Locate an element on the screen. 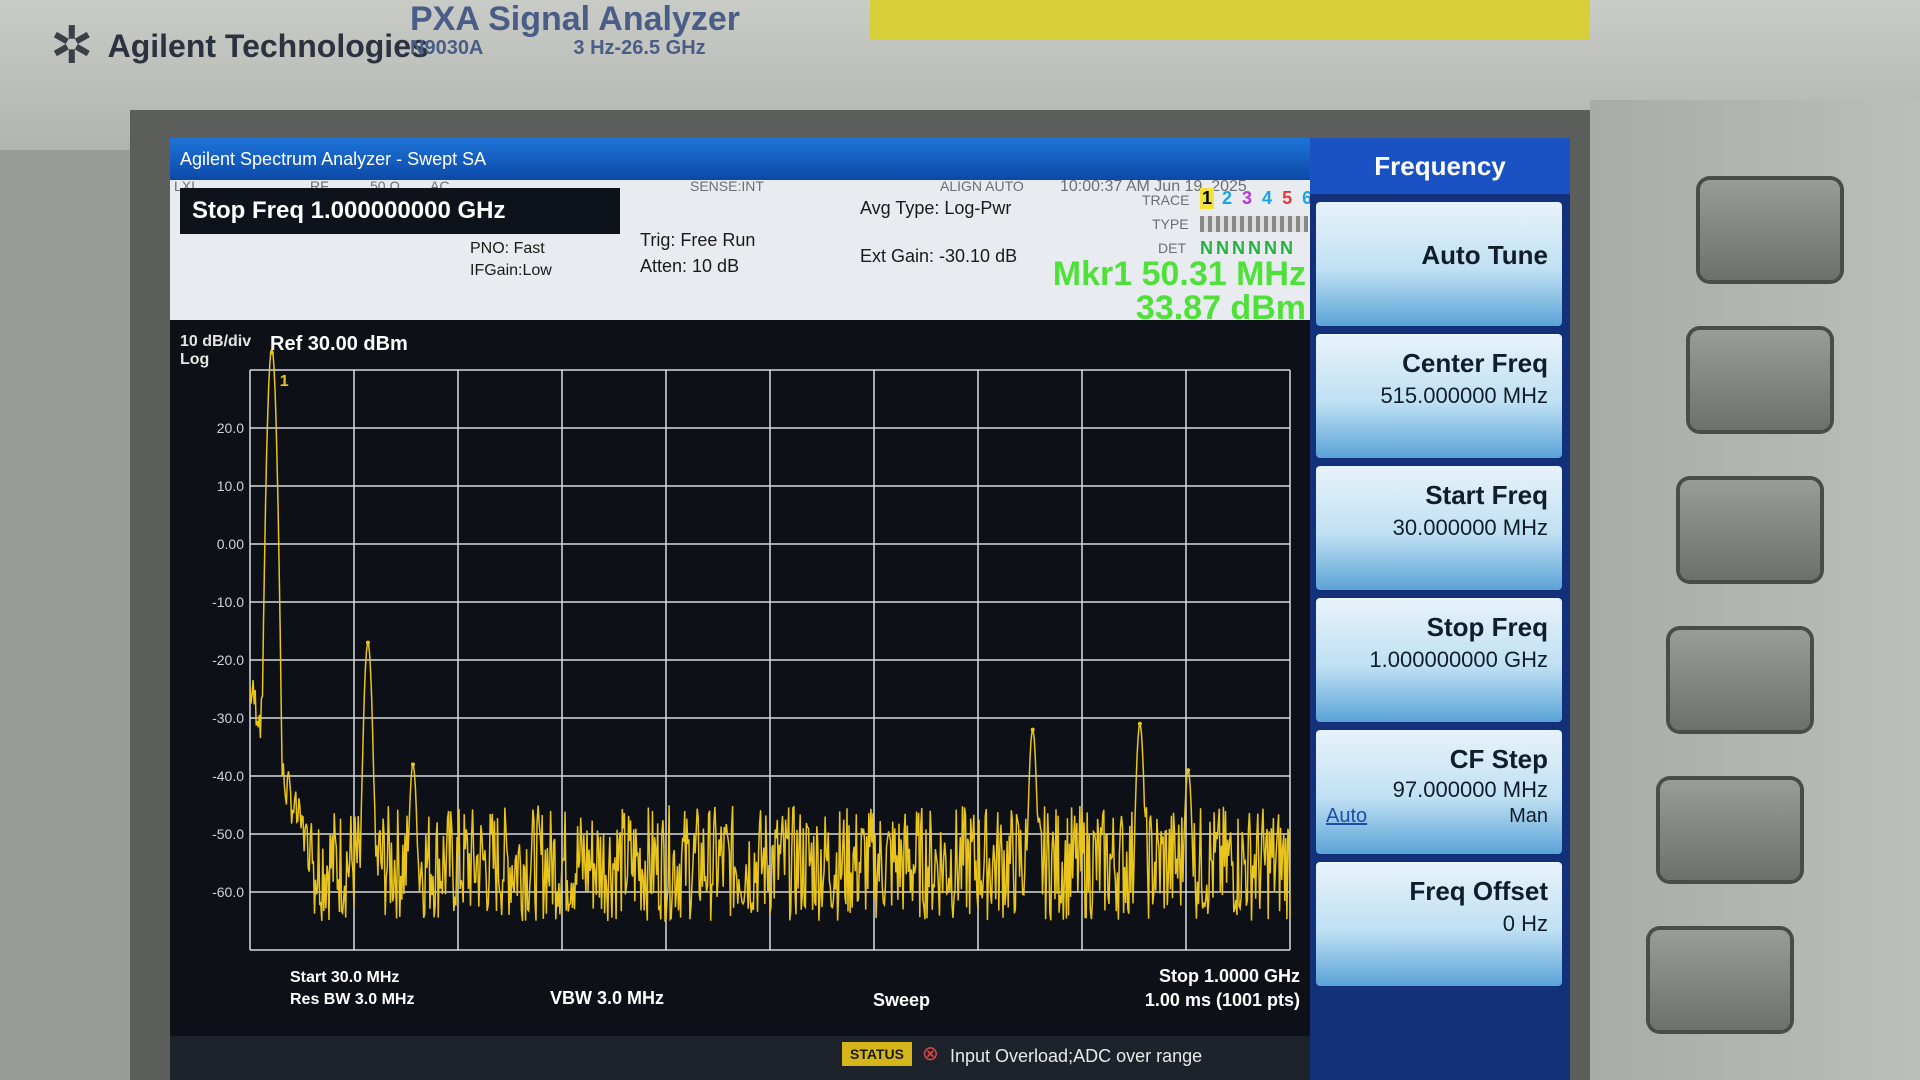 The image size is (1920, 1080). y-tick-label: -30.0 is located at coordinates (228, 718).